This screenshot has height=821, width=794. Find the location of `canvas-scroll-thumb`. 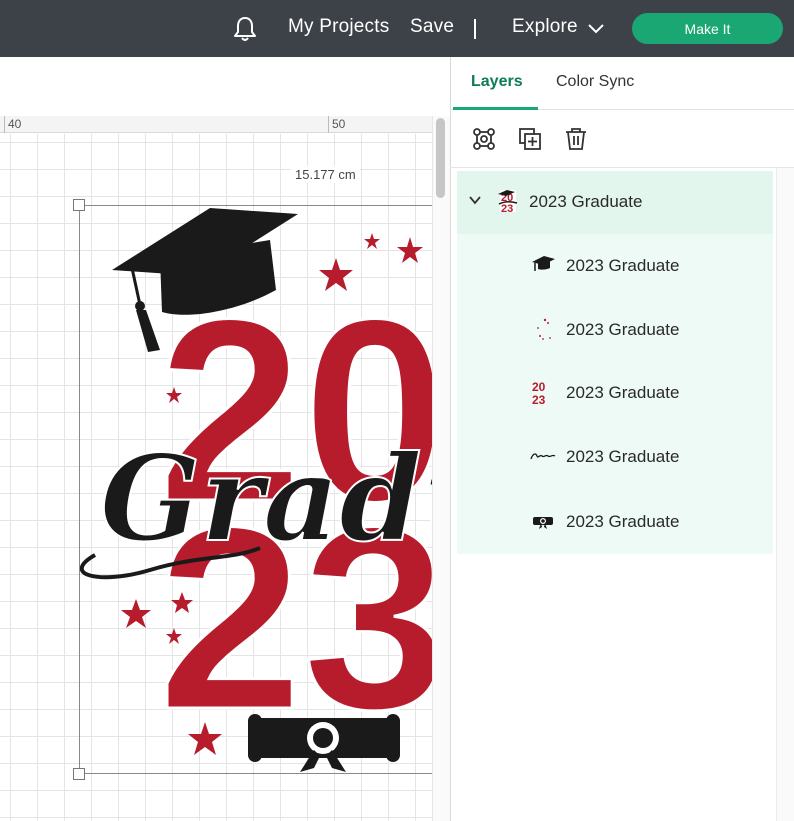

canvas-scroll-thumb is located at coordinates (440, 158).